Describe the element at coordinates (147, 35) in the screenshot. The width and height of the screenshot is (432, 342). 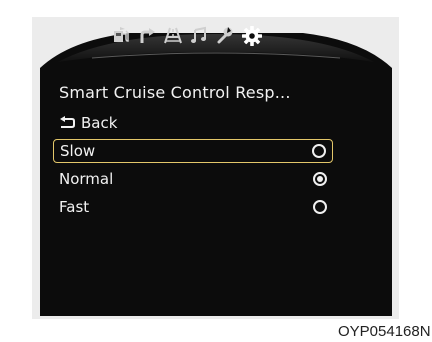
I see `turn-arrow-icon` at that location.